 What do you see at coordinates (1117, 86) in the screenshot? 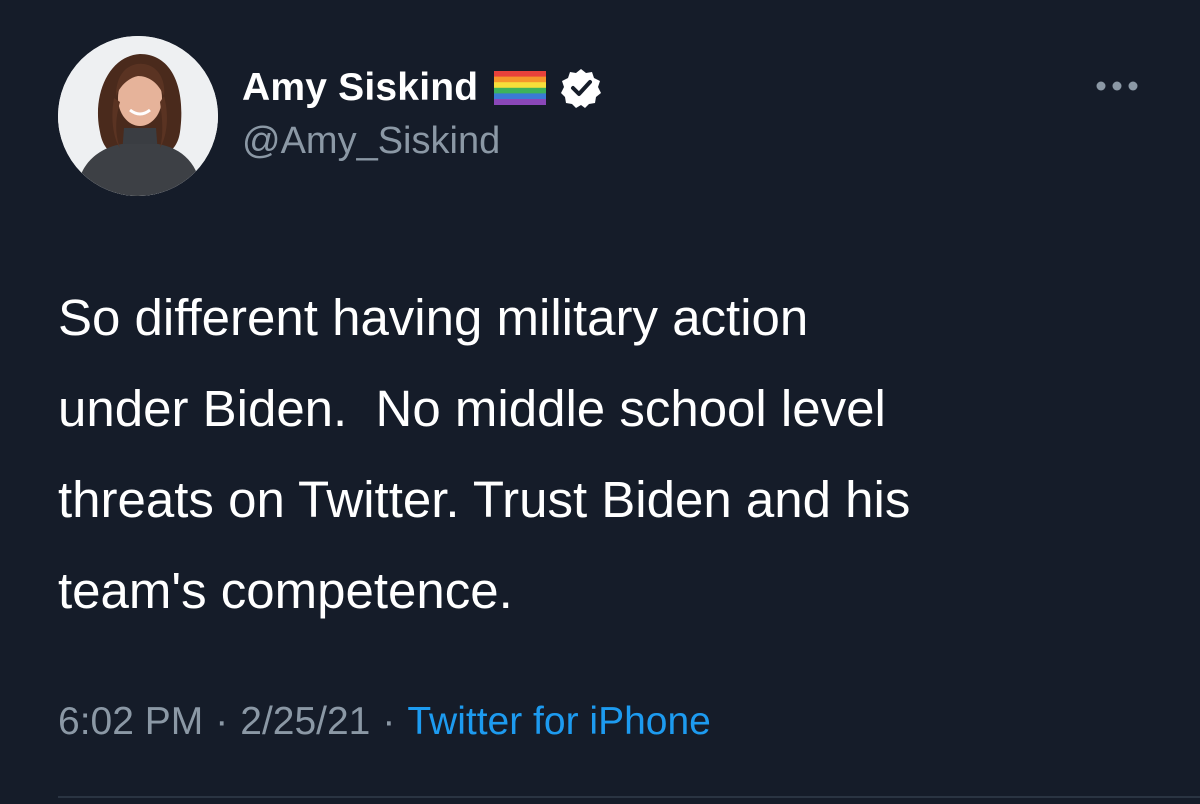
I see `more-options-icon` at bounding box center [1117, 86].